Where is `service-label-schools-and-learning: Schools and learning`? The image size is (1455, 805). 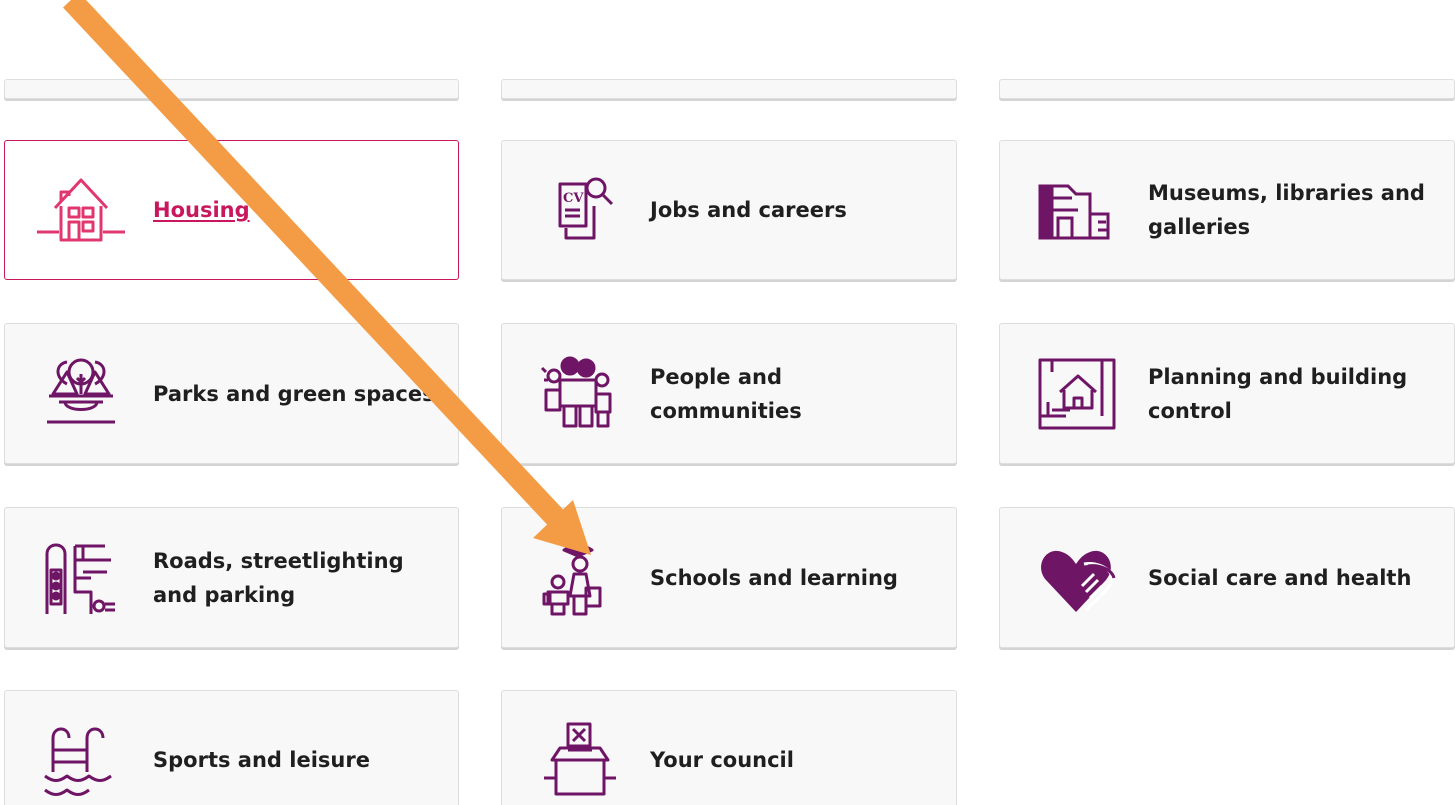 service-label-schools-and-learning: Schools and learning is located at coordinates (793, 578).